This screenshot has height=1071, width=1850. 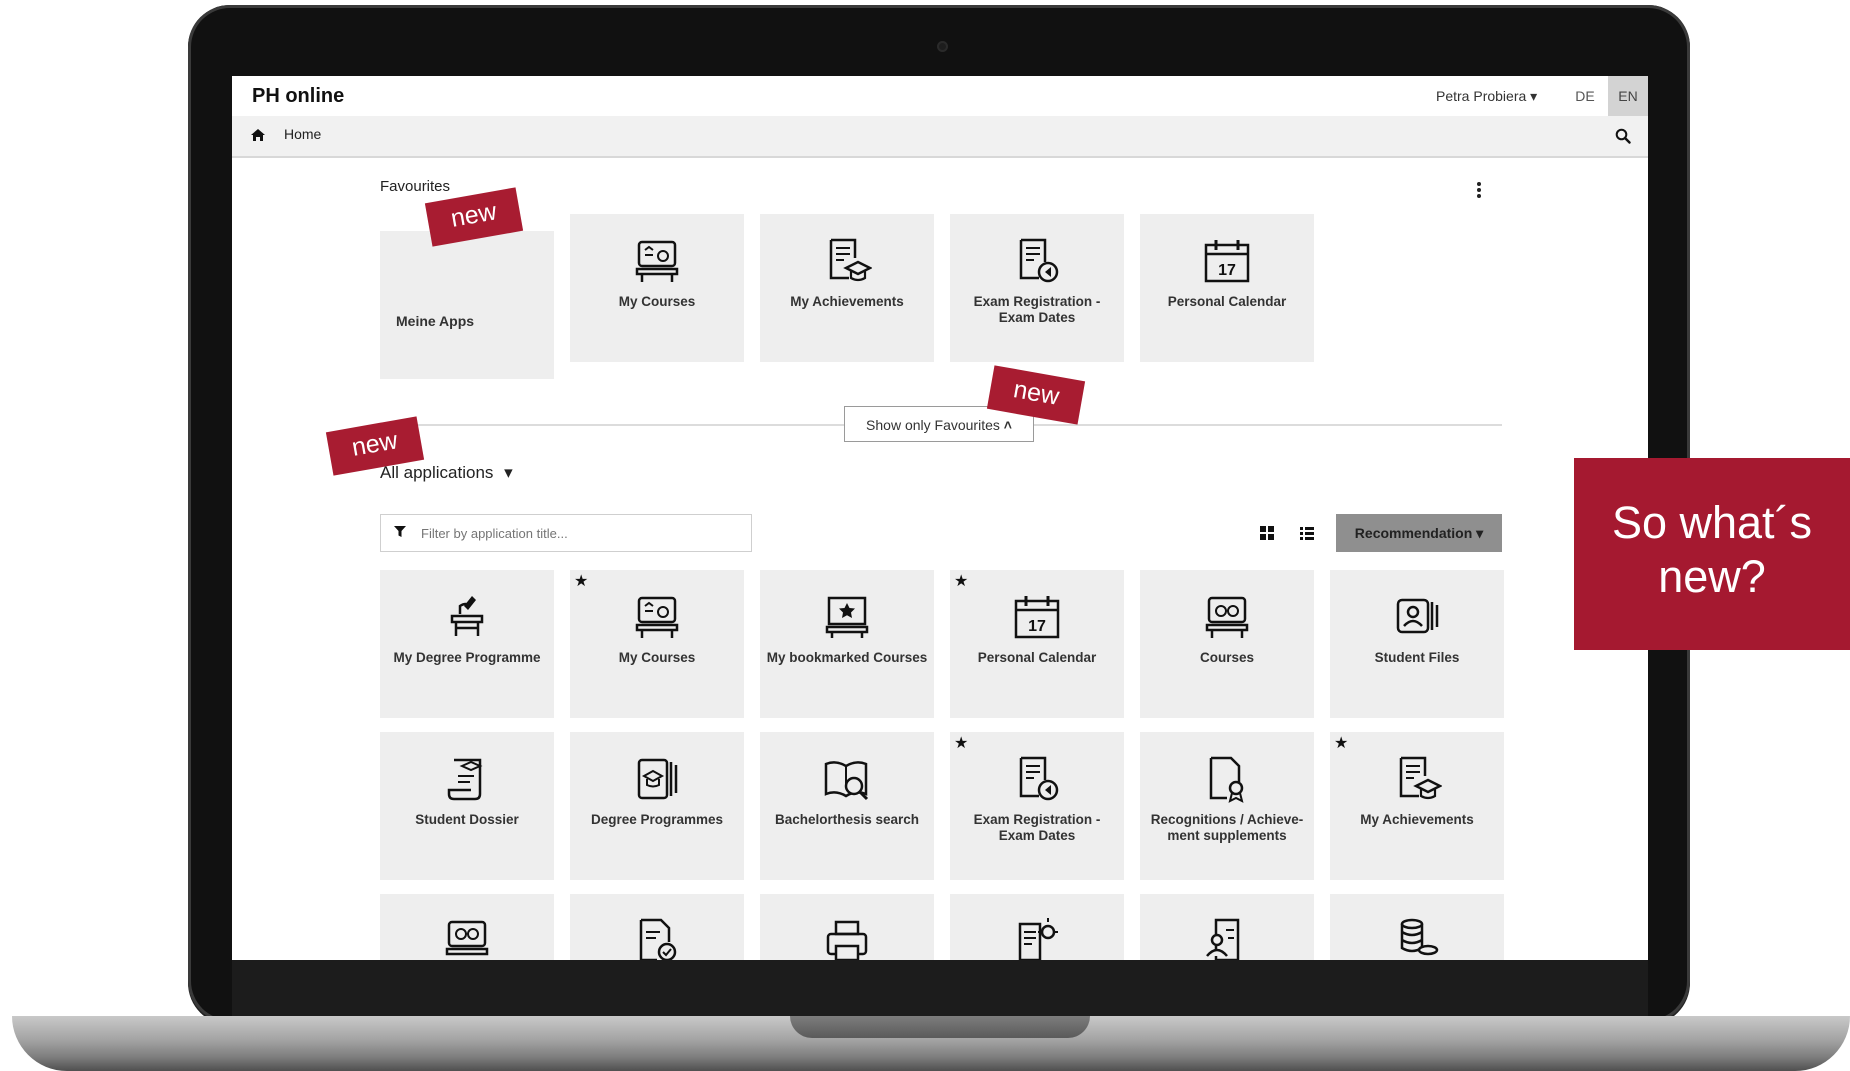 I want to click on person-document-icon, so click(x=1223, y=939).